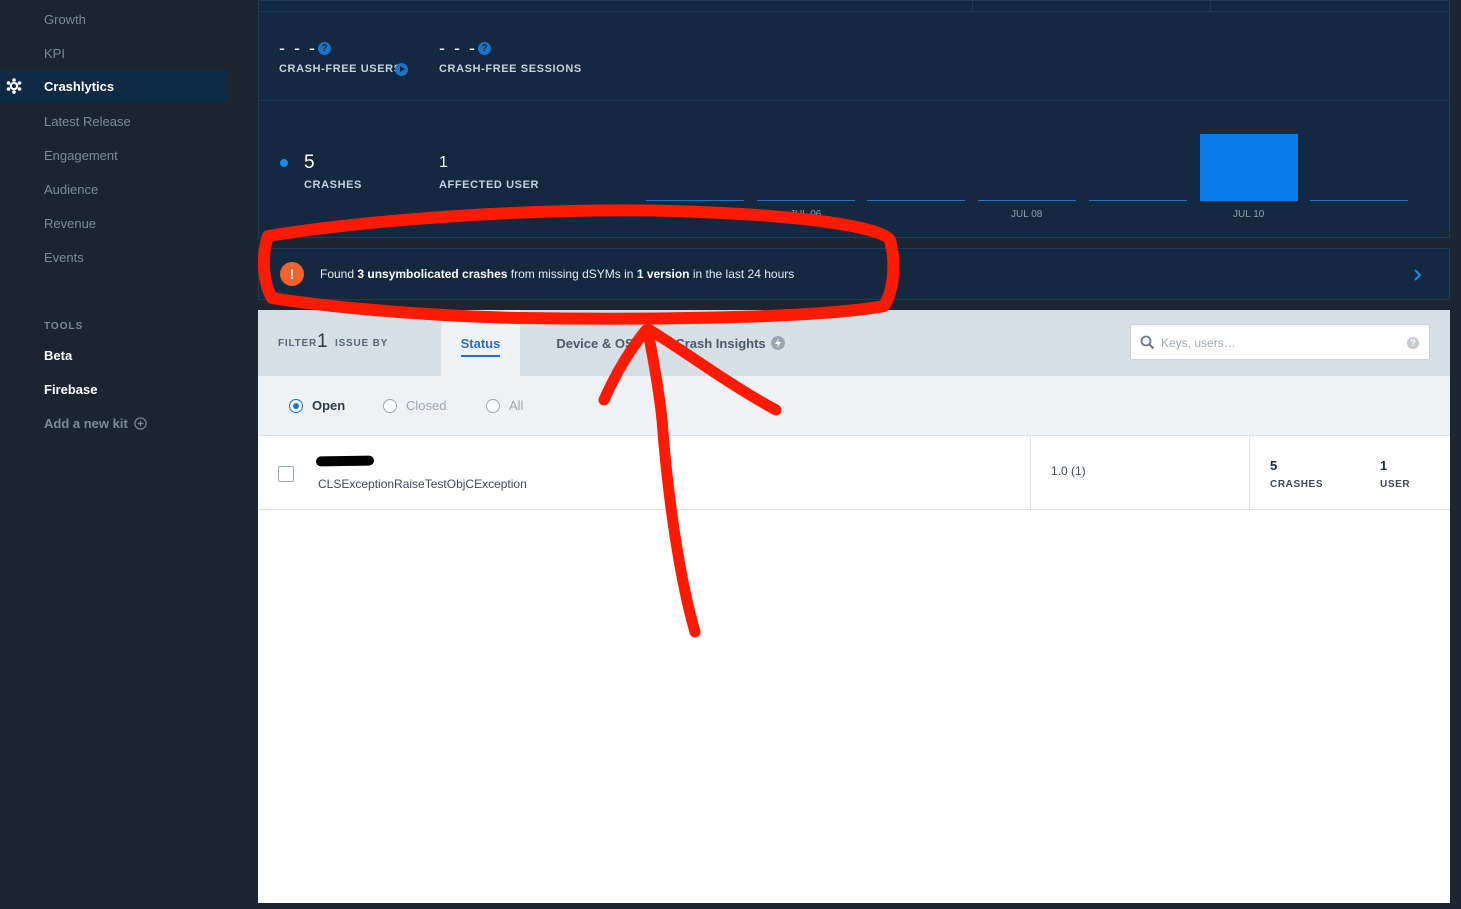 The image size is (1461, 909). I want to click on tab-label: Status, so click(480, 343).